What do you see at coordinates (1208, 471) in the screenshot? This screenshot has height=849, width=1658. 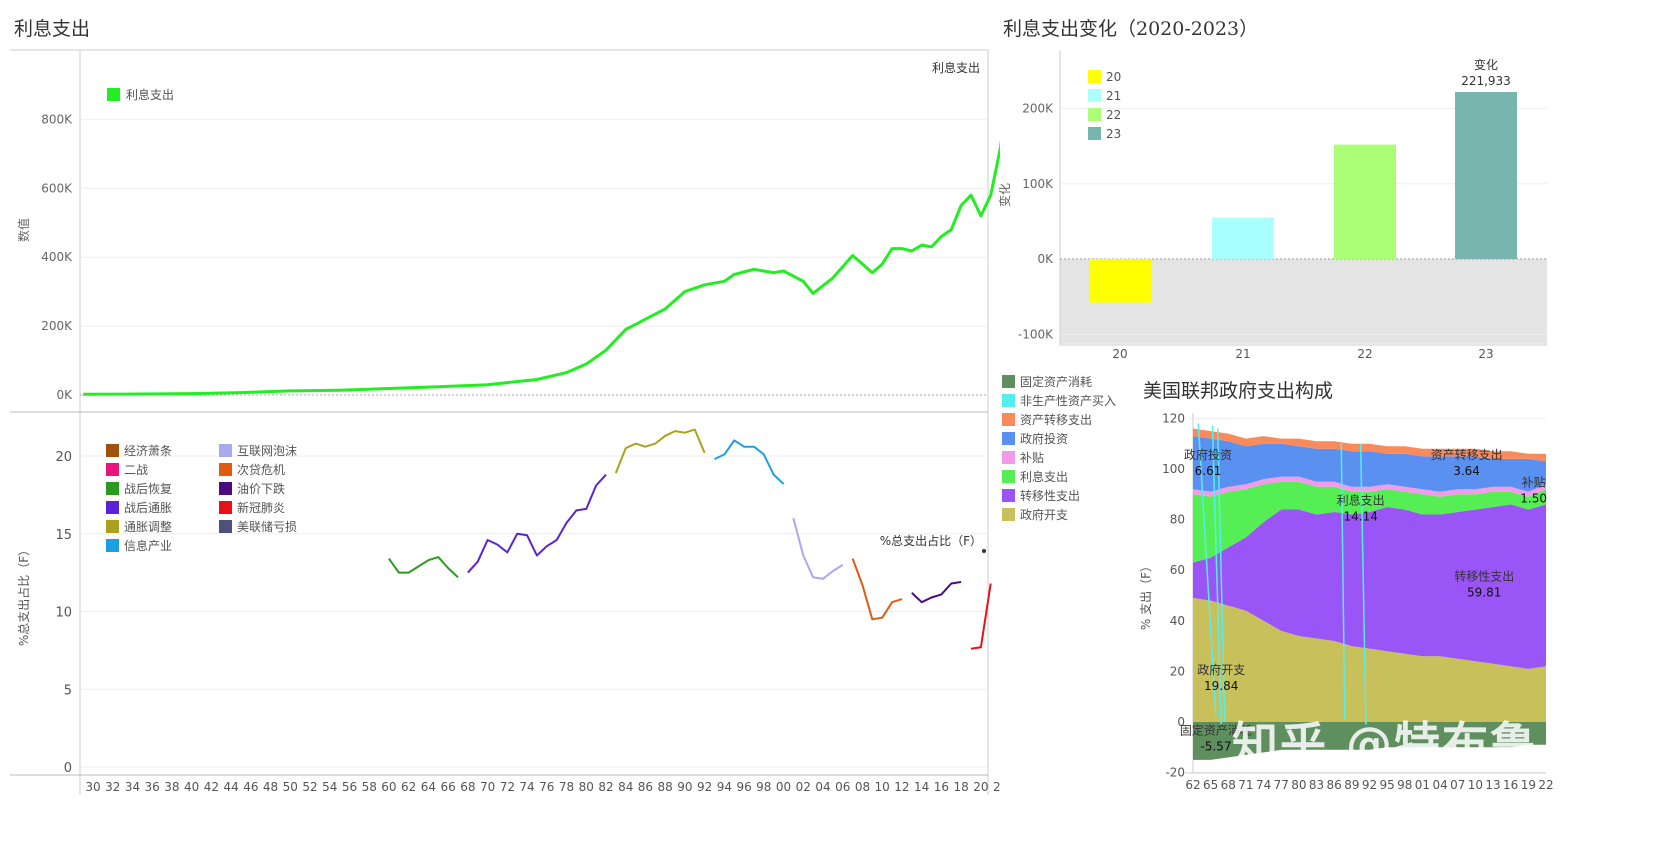 I see `area-label-value: 6.61` at bounding box center [1208, 471].